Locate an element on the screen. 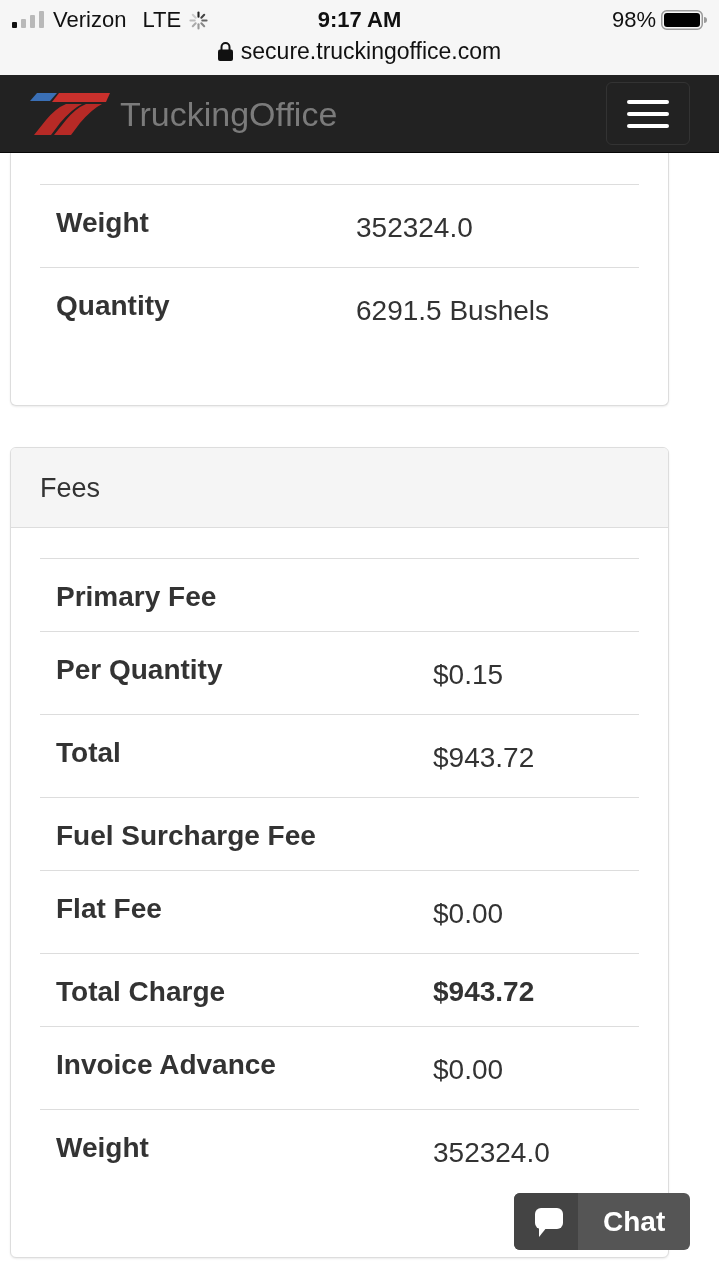 This screenshot has height=1280, width=719. fee-group-title: Fuel Surcharge Fee is located at coordinates (186, 835).